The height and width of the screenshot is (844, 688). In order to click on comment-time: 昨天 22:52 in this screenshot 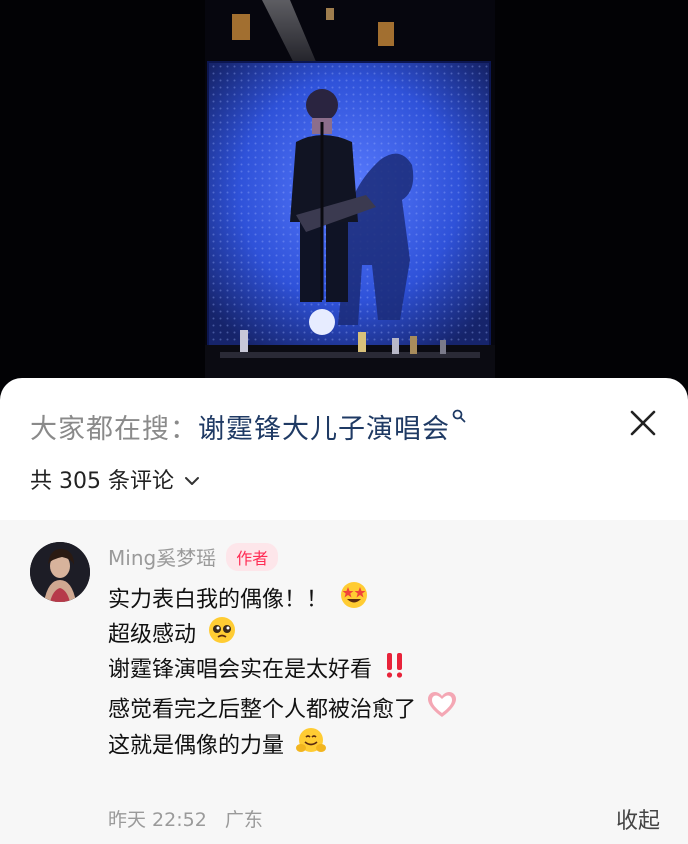, I will do `click(157, 820)`.